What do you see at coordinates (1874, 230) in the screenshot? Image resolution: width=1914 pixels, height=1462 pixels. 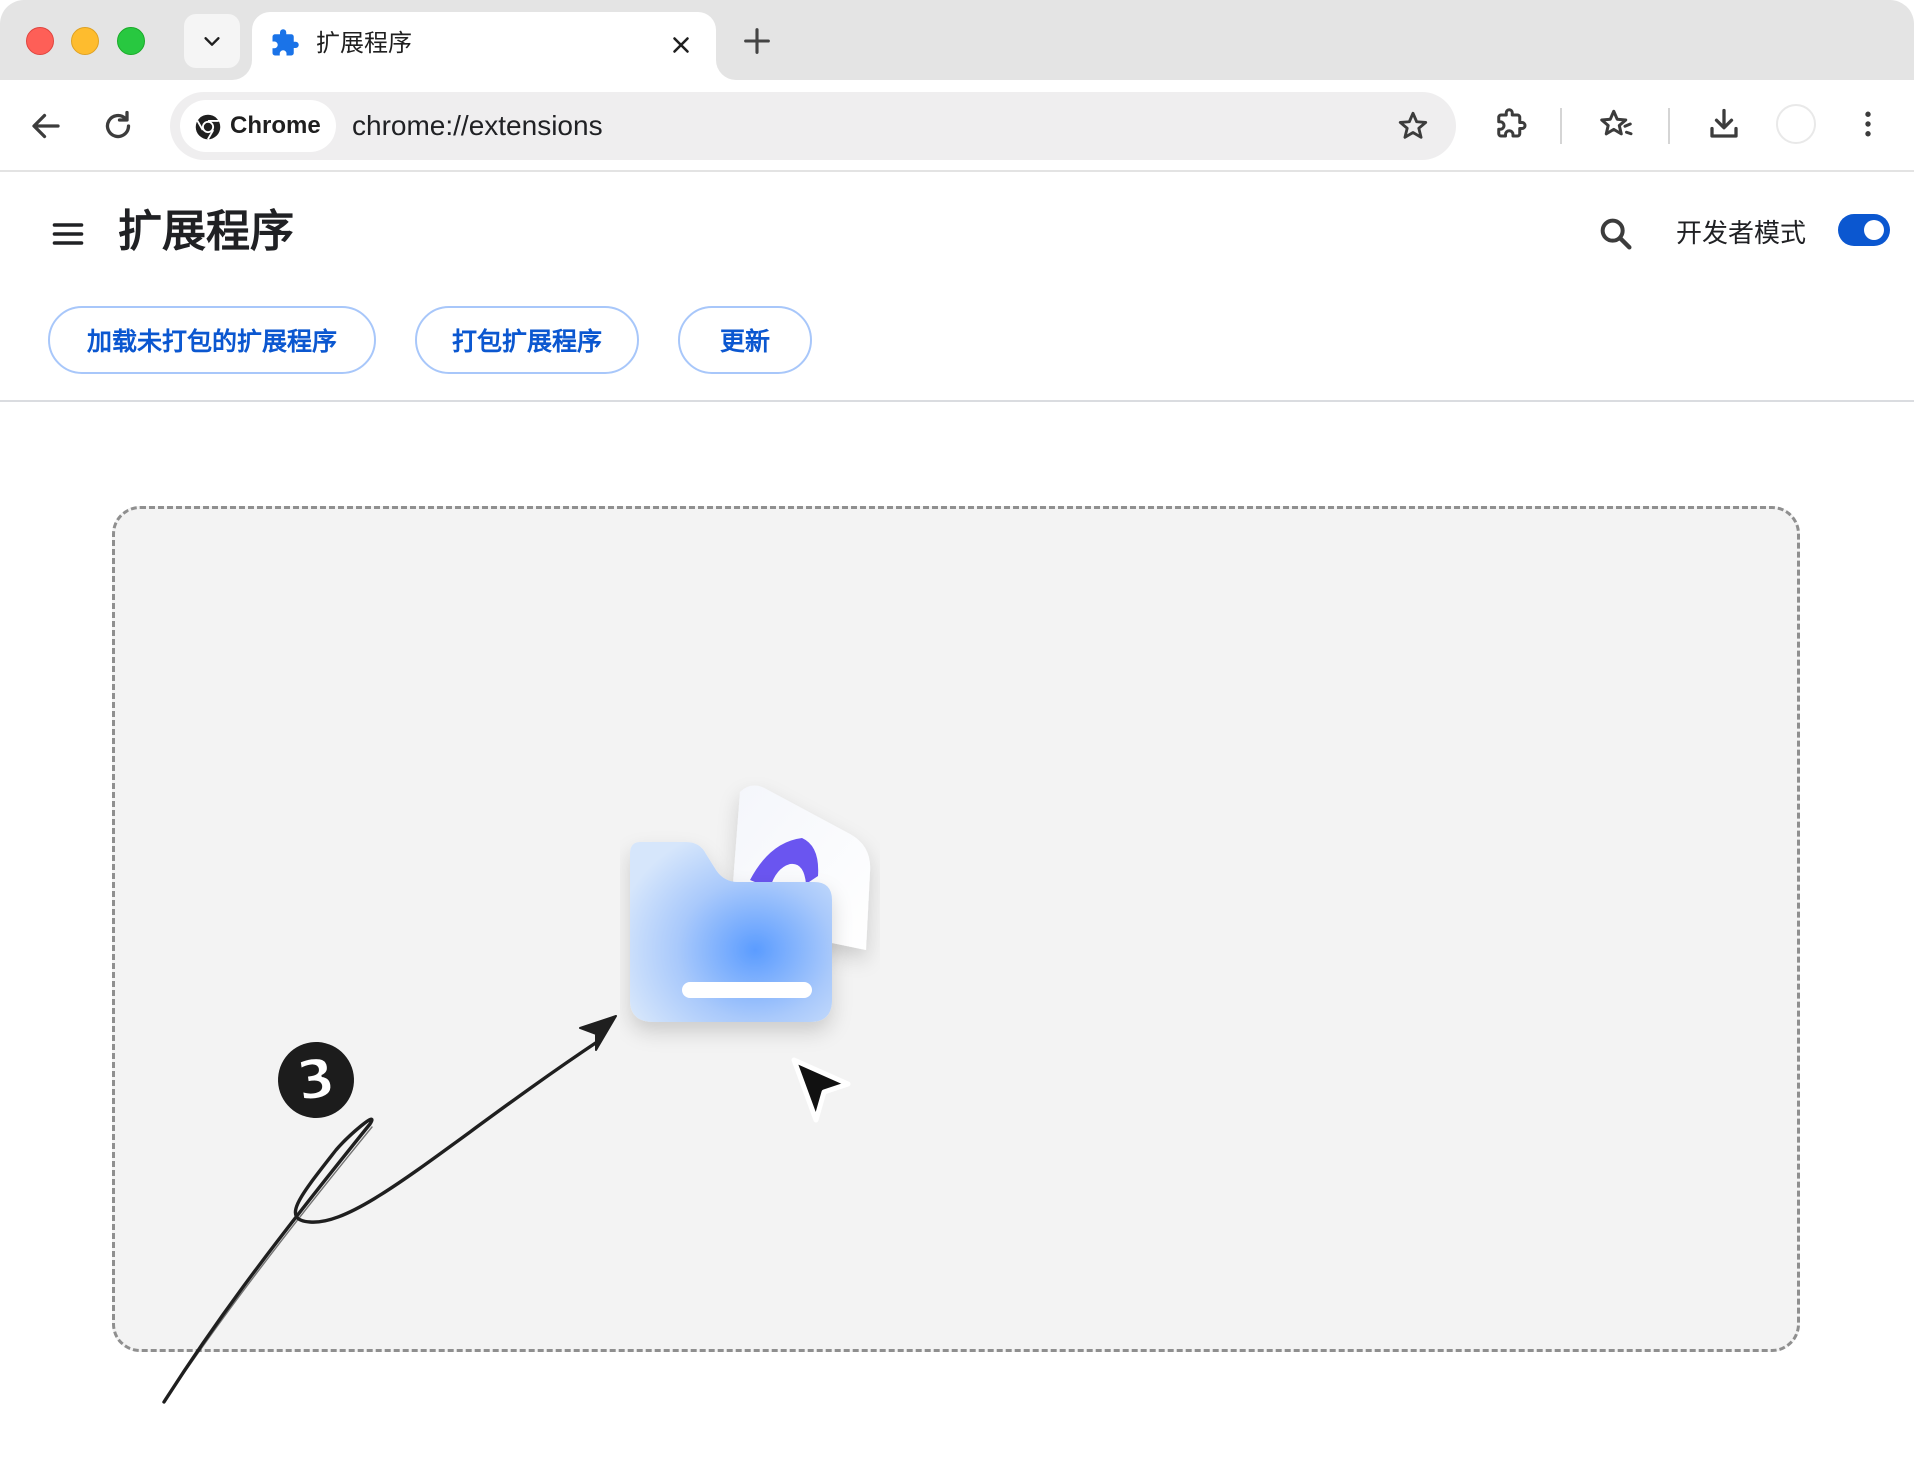 I see `toggle-knob` at bounding box center [1874, 230].